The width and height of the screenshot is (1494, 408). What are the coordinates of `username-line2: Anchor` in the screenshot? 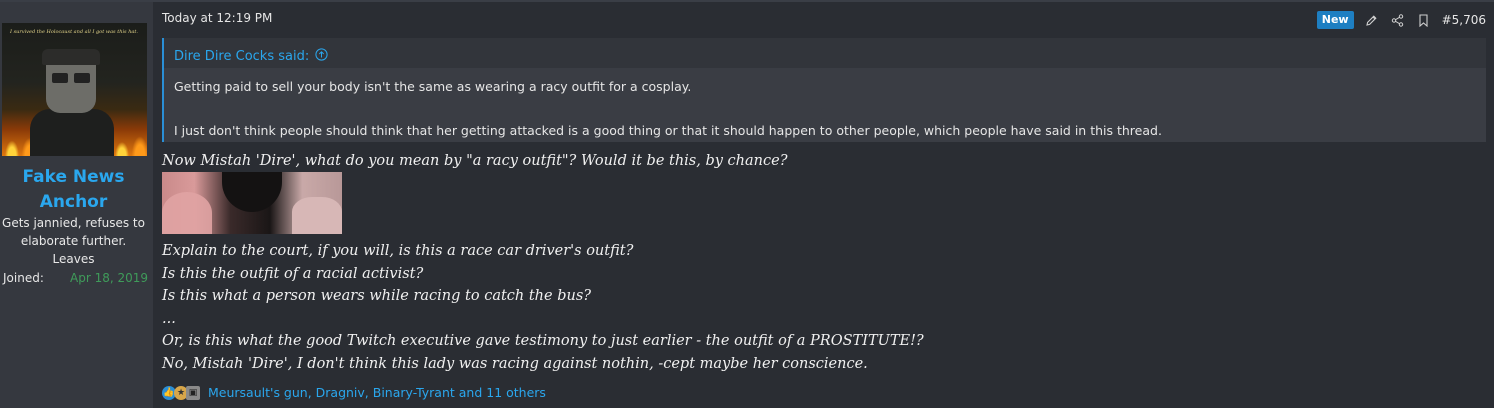 It's located at (73, 202).